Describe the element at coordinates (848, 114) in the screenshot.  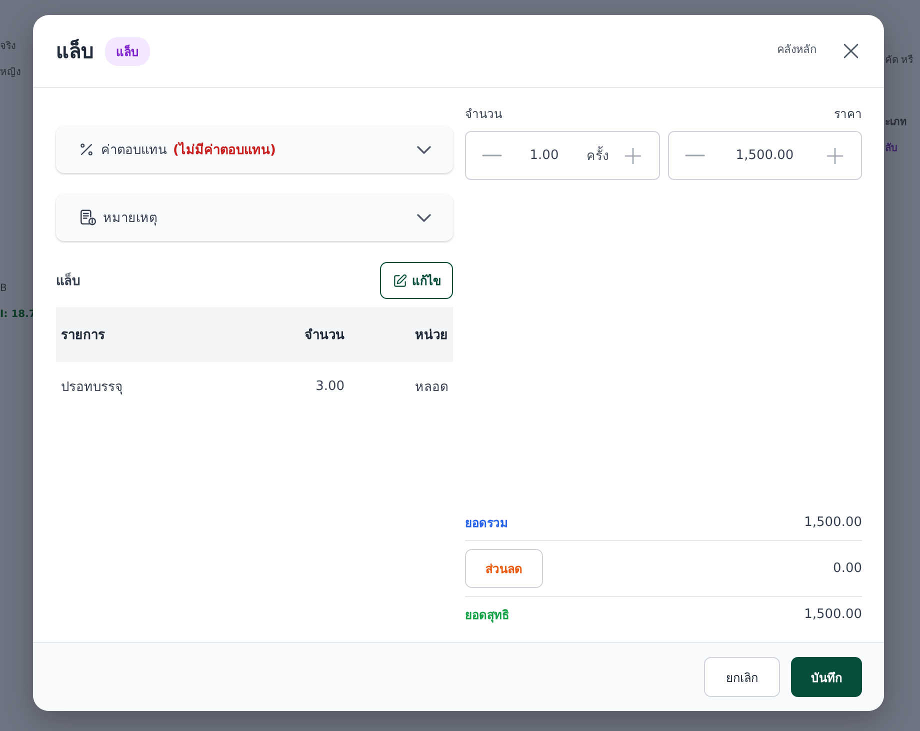
I see `price-label: ราคา` at that location.